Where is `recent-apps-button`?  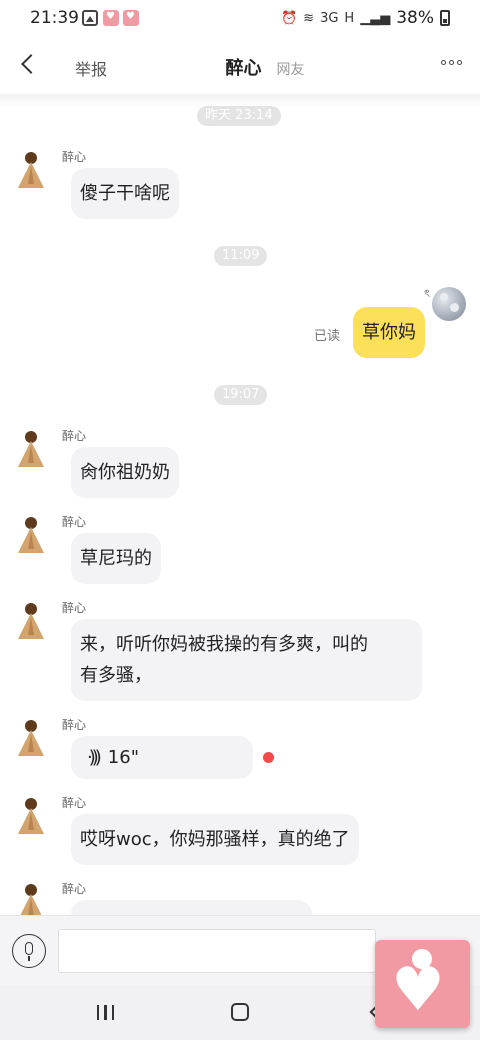
recent-apps-button is located at coordinates (106, 1012).